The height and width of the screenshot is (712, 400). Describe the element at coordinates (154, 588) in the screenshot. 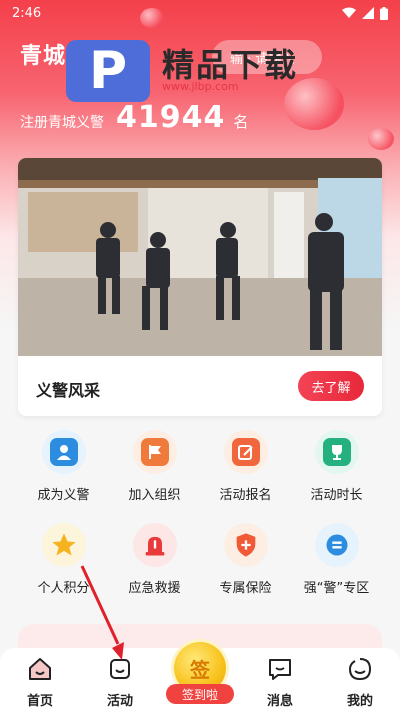

I see `grid-item-label: 应急救援` at that location.